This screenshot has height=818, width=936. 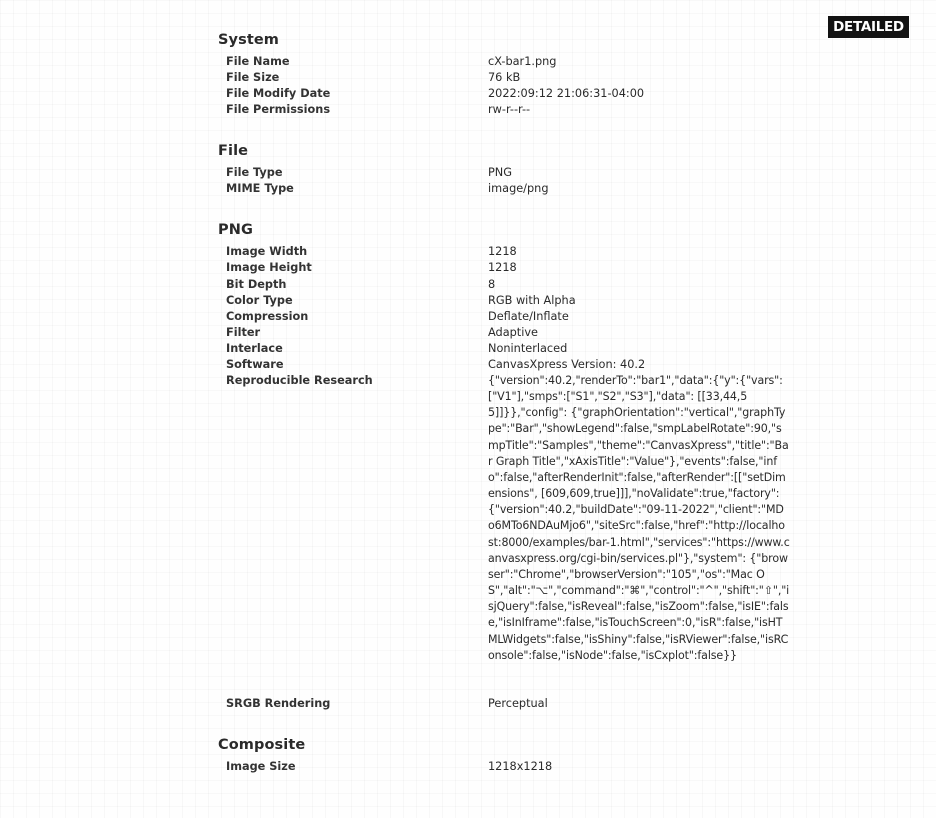 I want to click on metadata-value: Deflate/Inflate, so click(x=528, y=316).